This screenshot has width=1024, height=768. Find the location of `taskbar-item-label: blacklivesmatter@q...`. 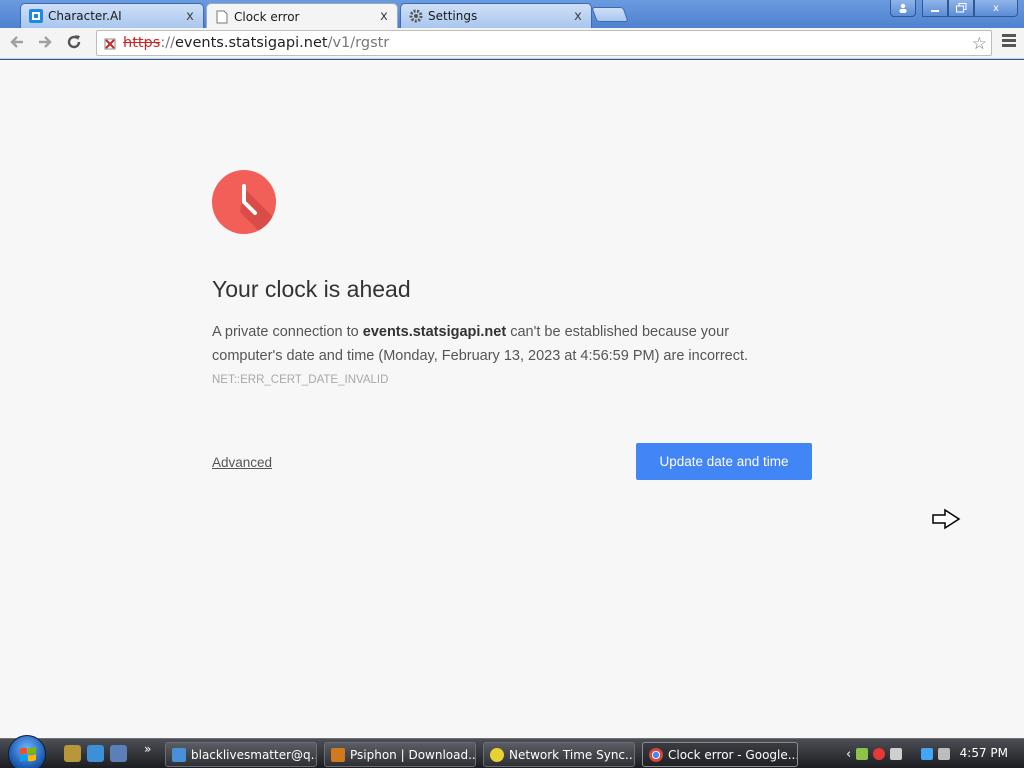

taskbar-item-label: blacklivesmatter@q... is located at coordinates (254, 754).